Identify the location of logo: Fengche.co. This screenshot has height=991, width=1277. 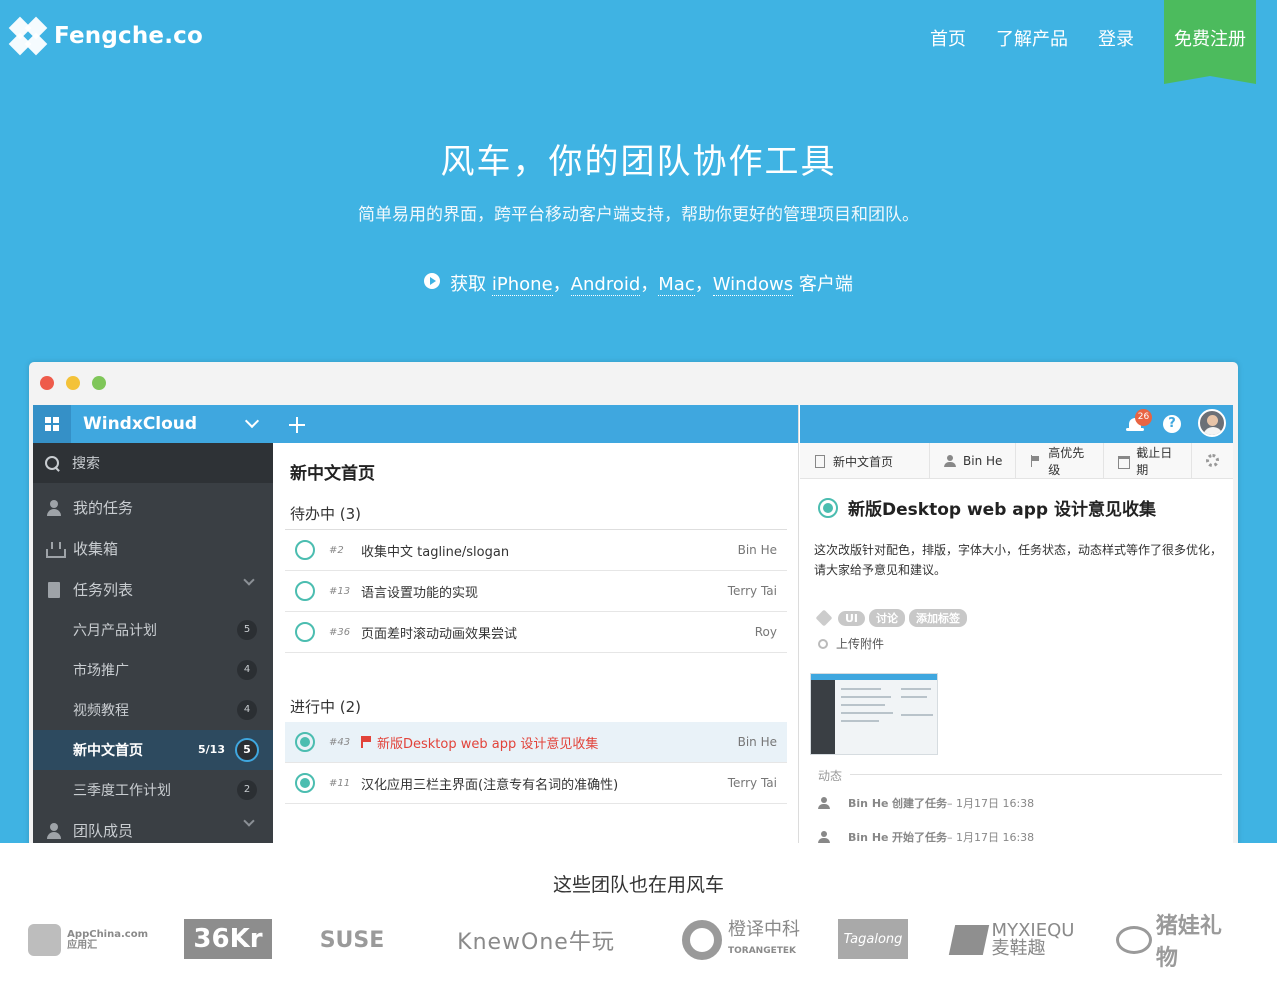
(105, 36).